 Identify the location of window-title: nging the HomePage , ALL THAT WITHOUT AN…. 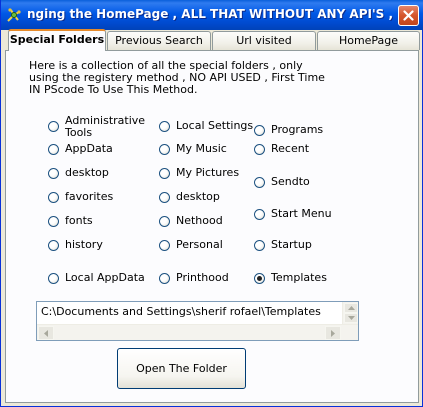
(210, 14).